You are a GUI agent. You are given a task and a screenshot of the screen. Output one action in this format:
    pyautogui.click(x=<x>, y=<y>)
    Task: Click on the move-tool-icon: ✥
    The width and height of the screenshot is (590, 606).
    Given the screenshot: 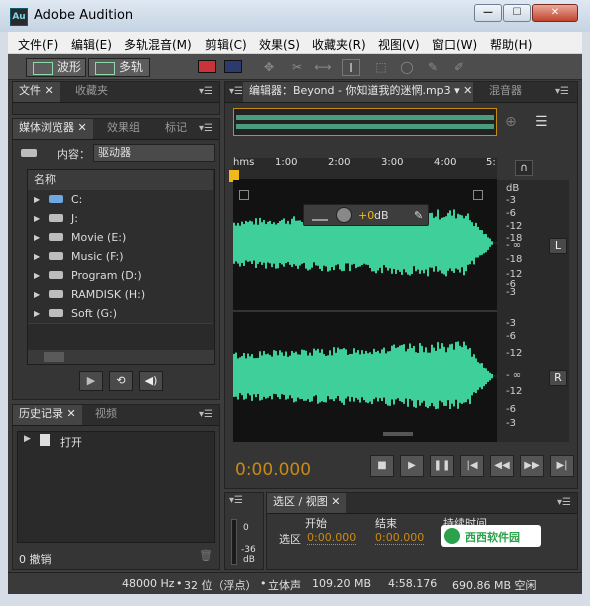 What is the action you would take?
    pyautogui.click(x=269, y=67)
    